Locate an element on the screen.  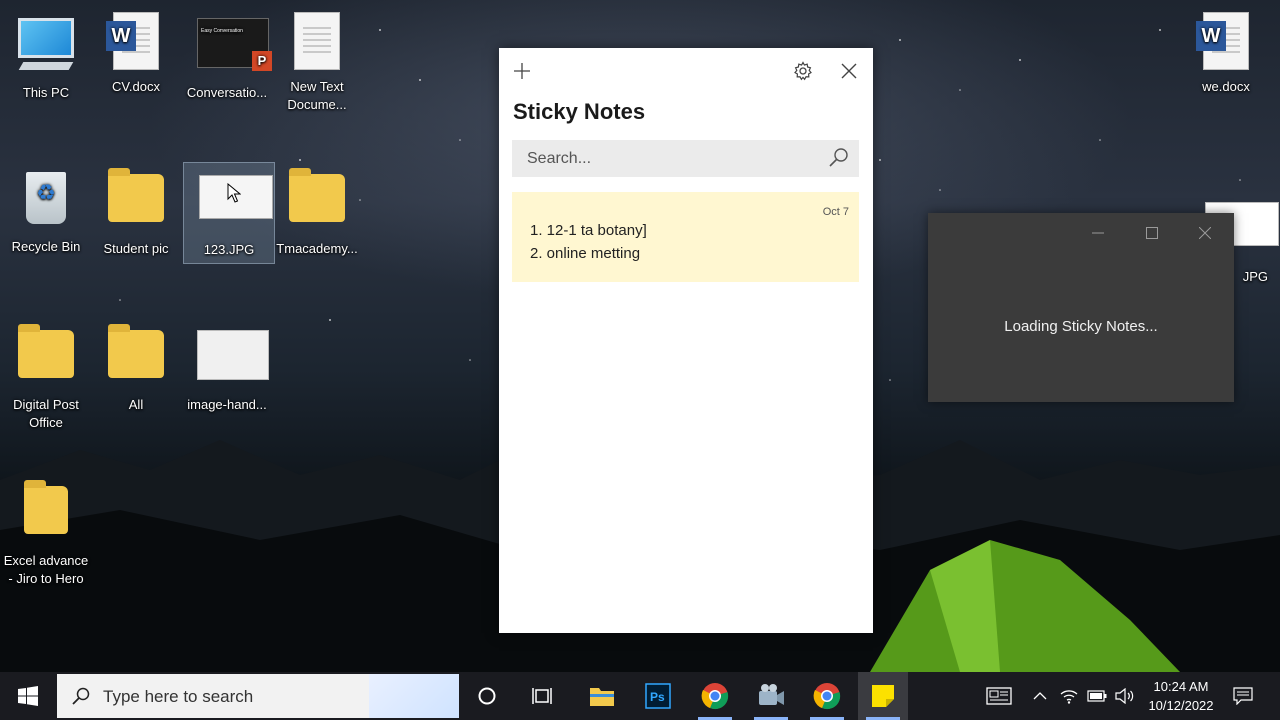
desktop-icon-digital-post-office: Digital Post Office is located at coordinates (46, 378).